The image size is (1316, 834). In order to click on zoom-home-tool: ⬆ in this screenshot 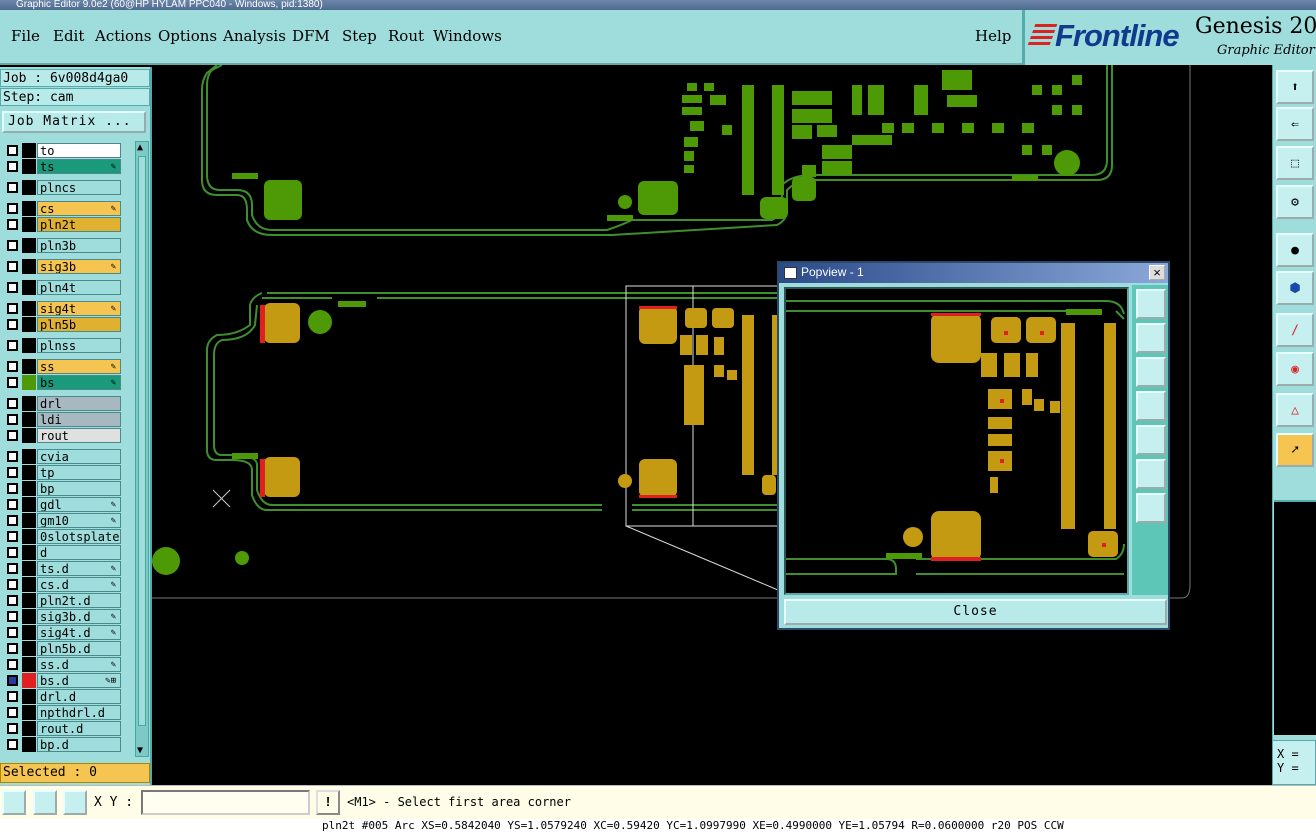, I will do `click(1295, 87)`.